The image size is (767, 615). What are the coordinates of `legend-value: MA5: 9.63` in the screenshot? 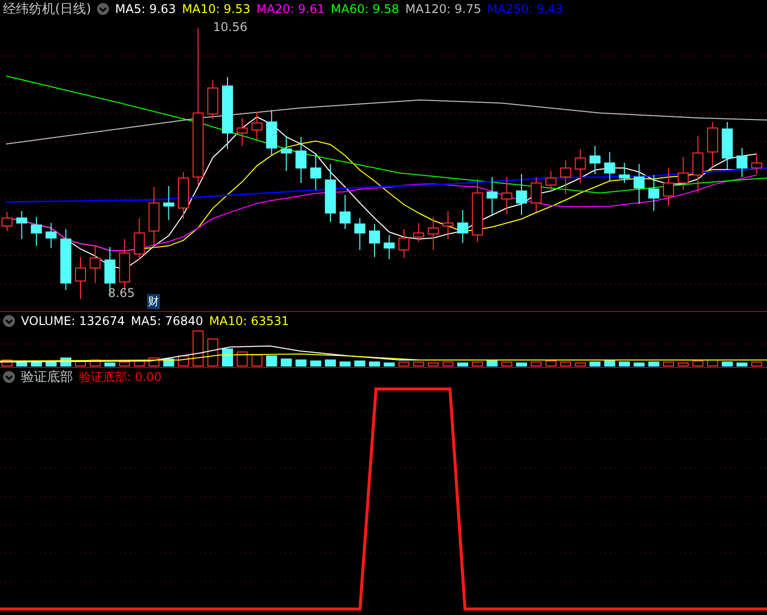 It's located at (145, 9).